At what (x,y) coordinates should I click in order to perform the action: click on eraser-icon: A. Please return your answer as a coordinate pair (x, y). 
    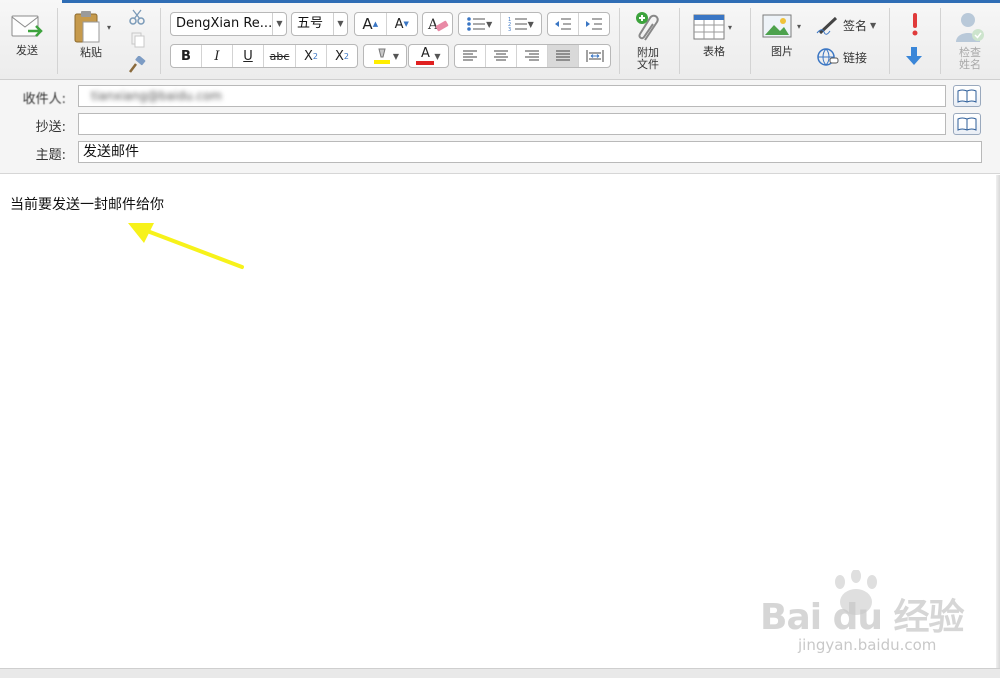
    Looking at the image, I should click on (437, 25).